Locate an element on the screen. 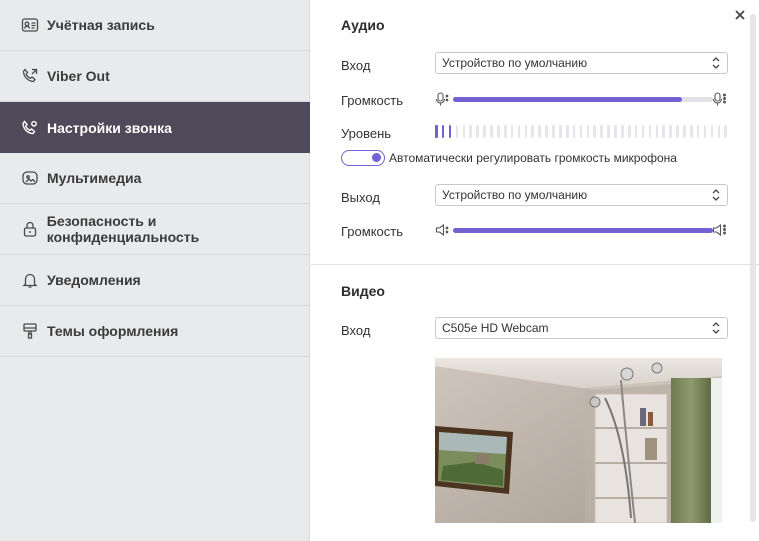 This screenshot has height=541, width=759. sidebar-item-themes: Темы оформления is located at coordinates (155, 331).